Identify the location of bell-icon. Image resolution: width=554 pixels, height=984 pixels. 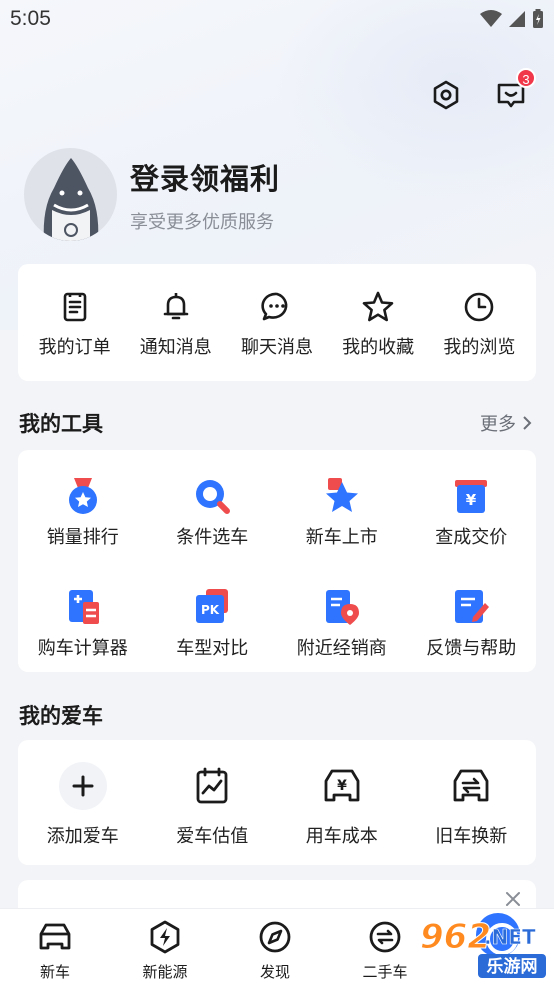
(176, 306).